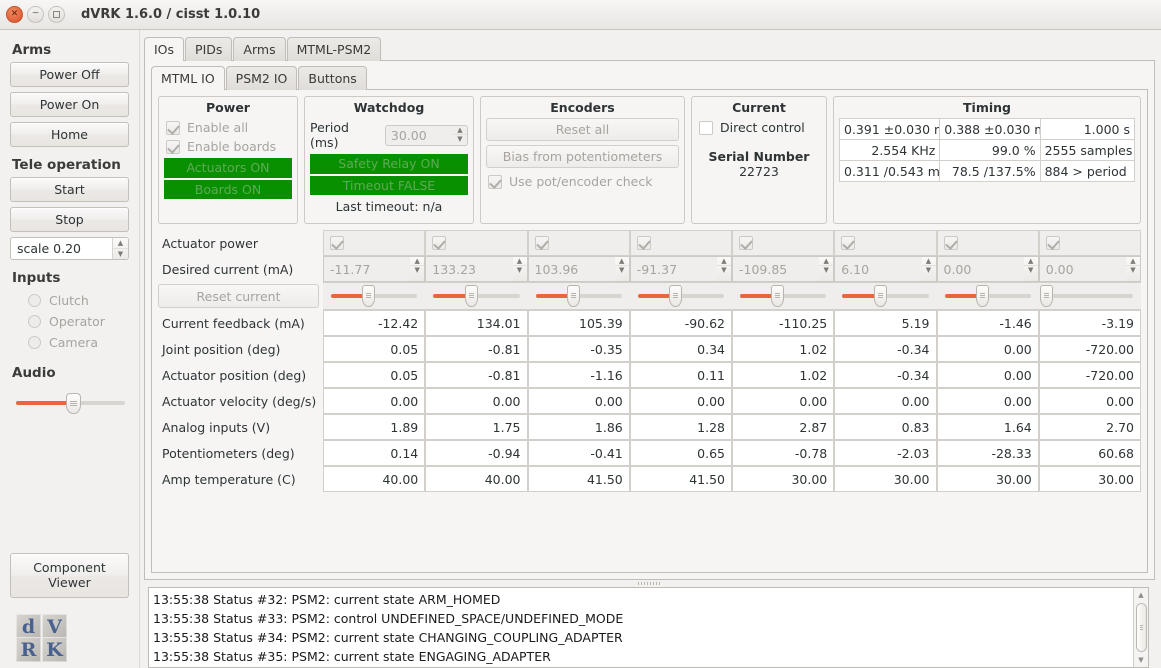 This screenshot has width=1161, height=668. What do you see at coordinates (209, 49) in the screenshot?
I see `tab-pids: PIDs` at bounding box center [209, 49].